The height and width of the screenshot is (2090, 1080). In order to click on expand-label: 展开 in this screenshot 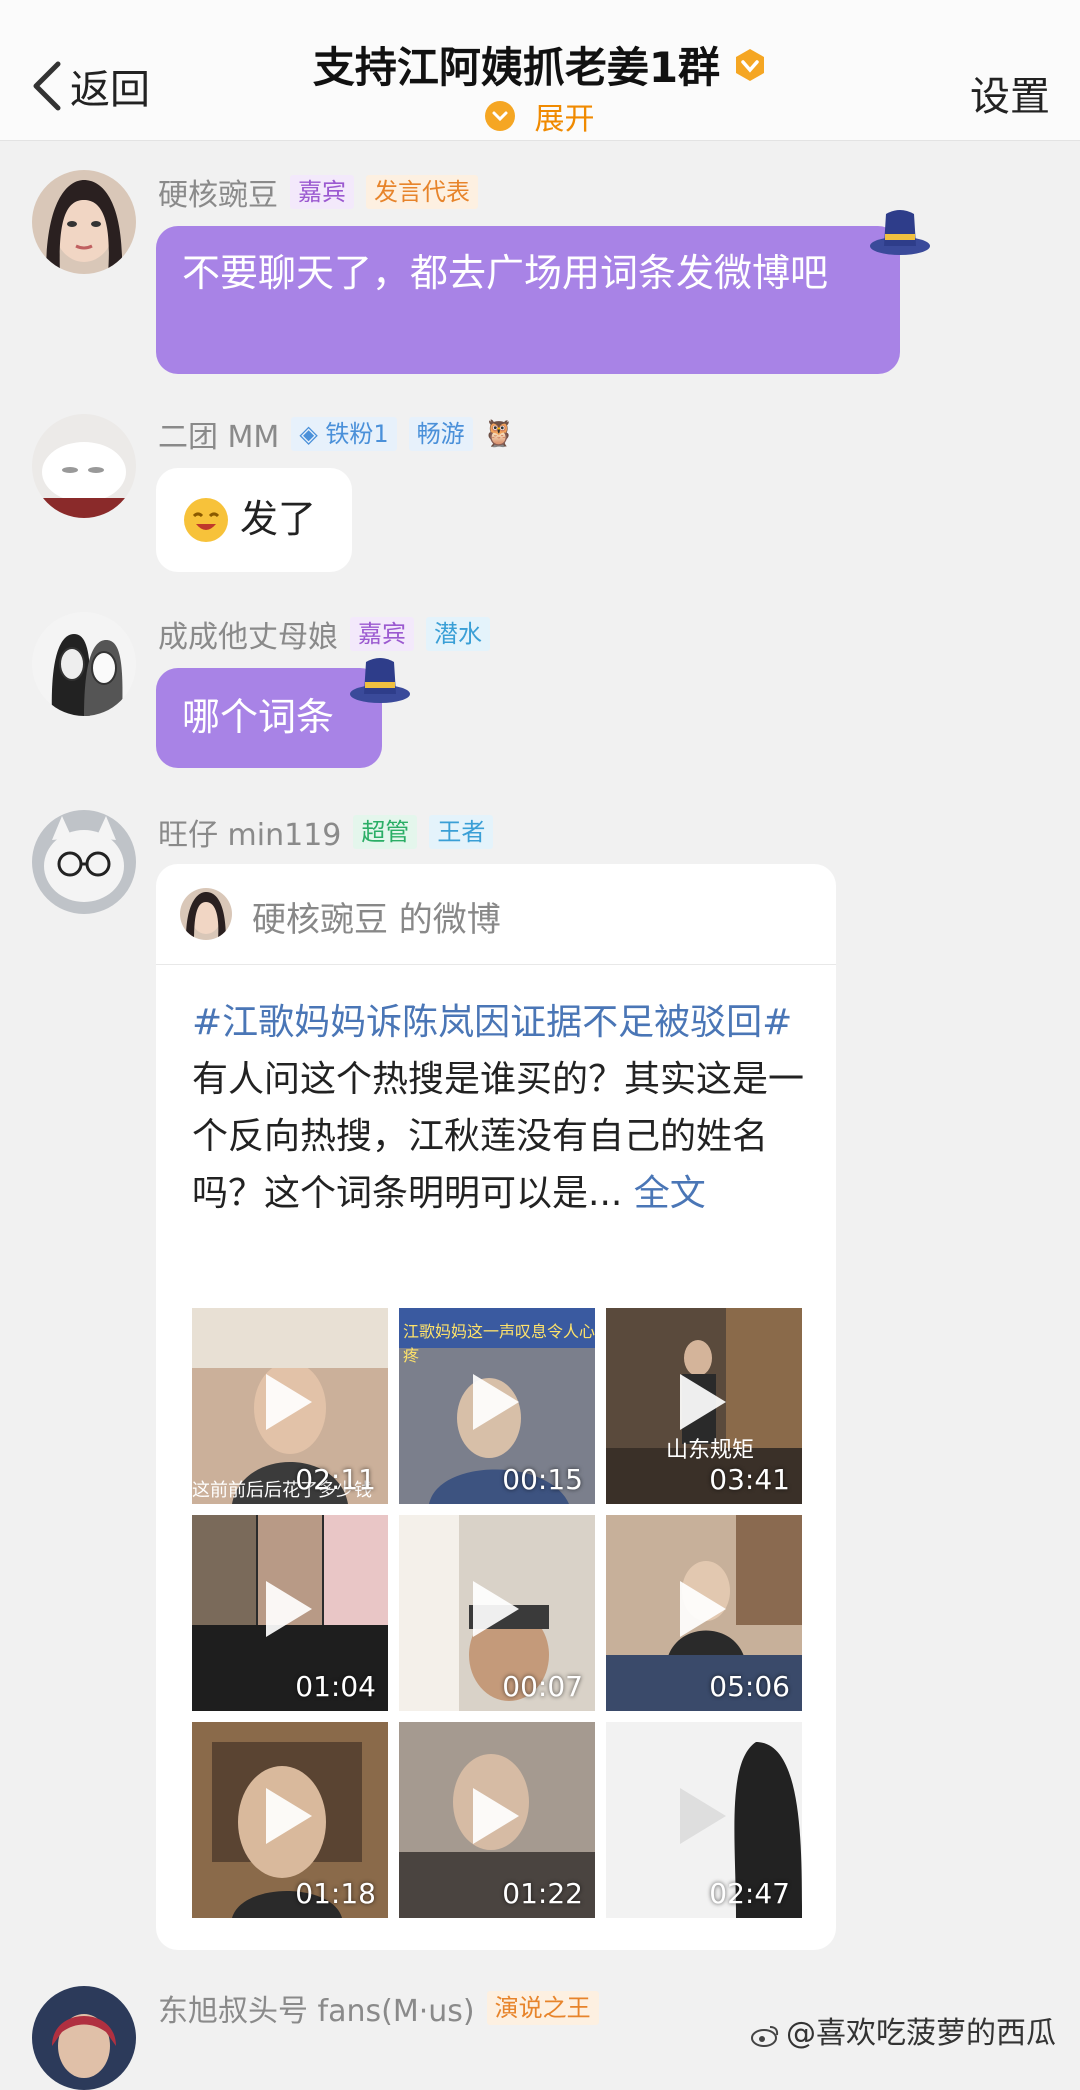, I will do `click(564, 119)`.